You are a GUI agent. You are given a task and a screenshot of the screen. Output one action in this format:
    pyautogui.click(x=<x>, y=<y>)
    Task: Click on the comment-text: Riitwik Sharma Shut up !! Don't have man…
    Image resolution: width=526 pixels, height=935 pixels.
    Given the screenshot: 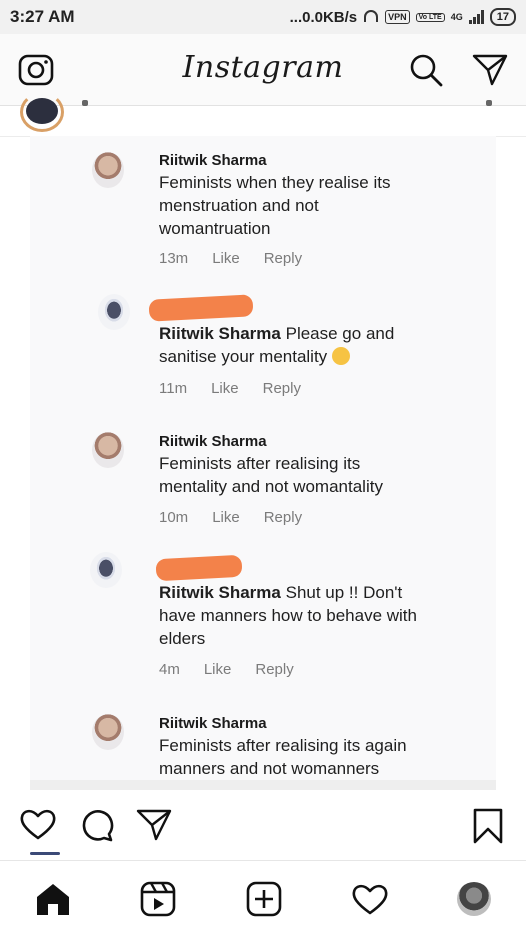 What is the action you would take?
    pyautogui.click(x=299, y=615)
    